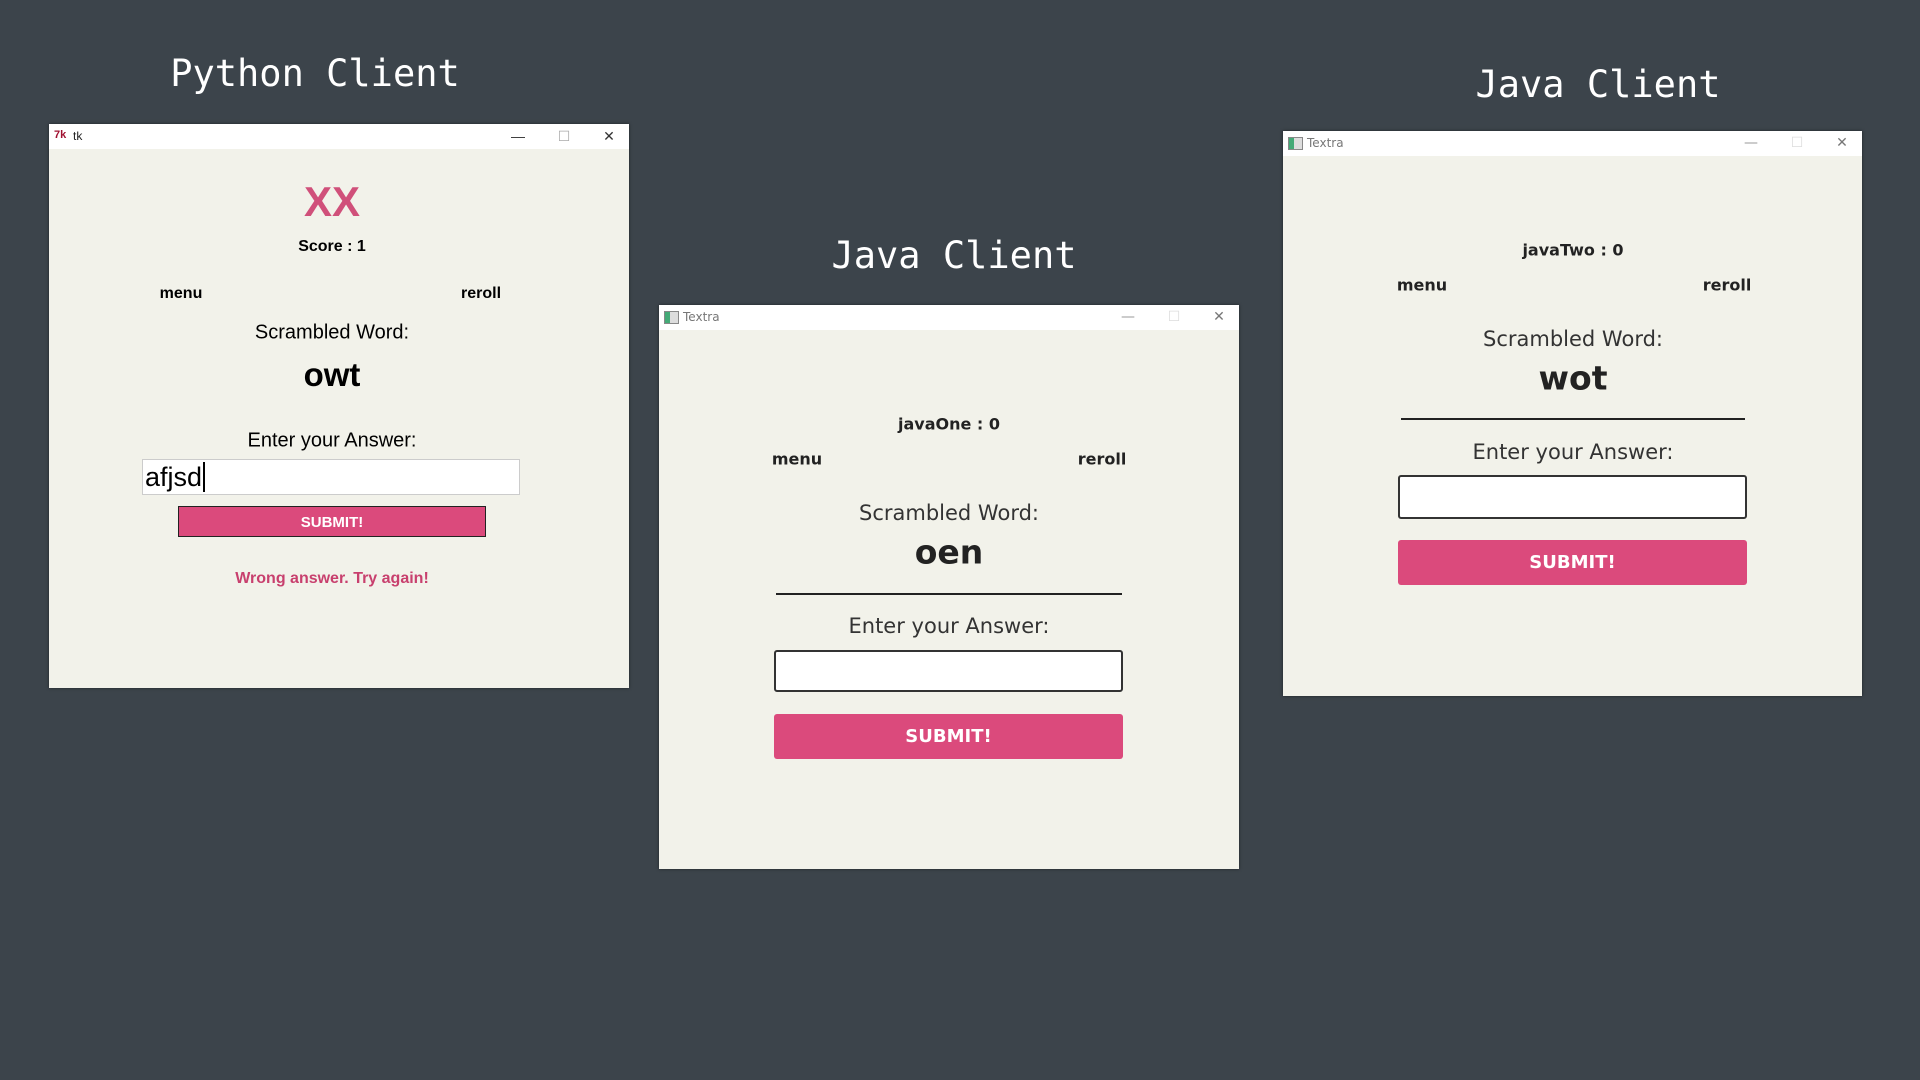 The height and width of the screenshot is (1080, 1920). What do you see at coordinates (1573, 378) in the screenshot?
I see `scrambled-word: wot` at bounding box center [1573, 378].